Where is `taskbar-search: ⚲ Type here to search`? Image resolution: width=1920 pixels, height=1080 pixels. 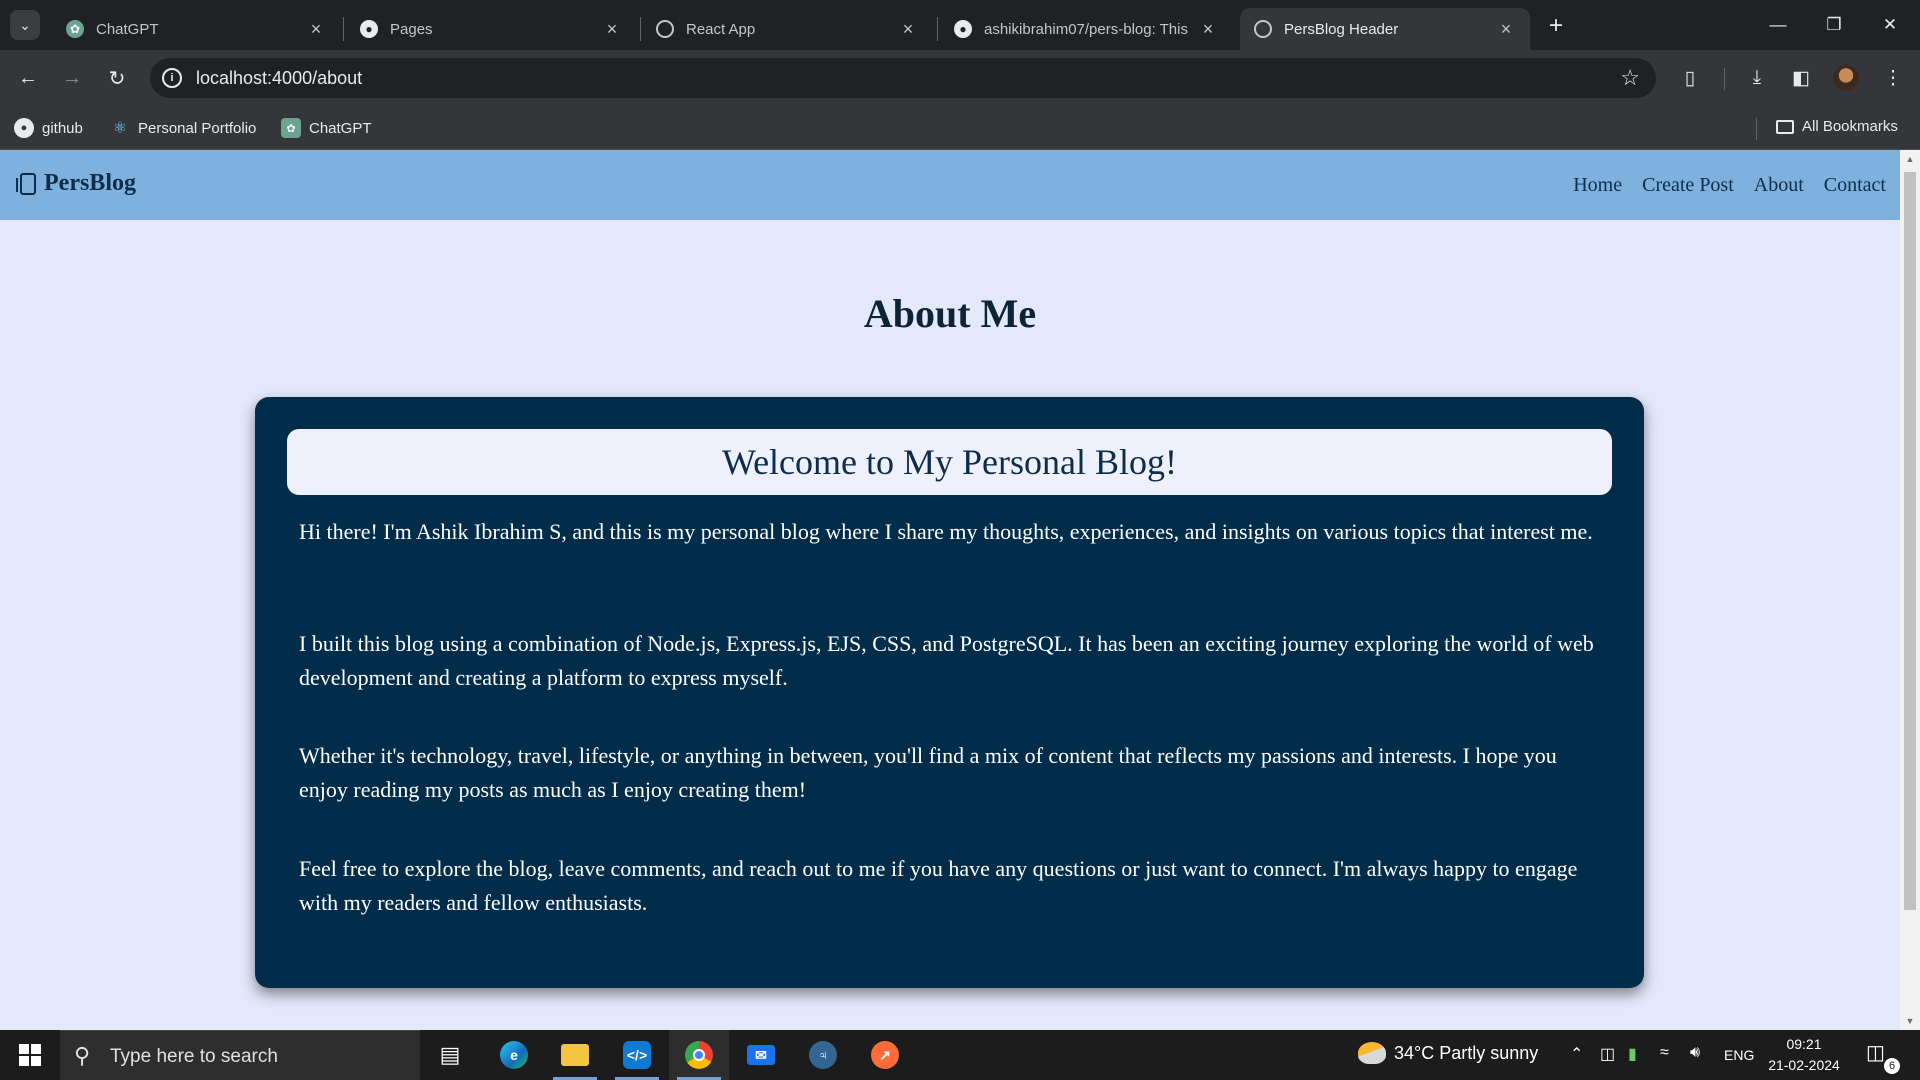
taskbar-search: ⚲ Type here to search is located at coordinates (240, 1055).